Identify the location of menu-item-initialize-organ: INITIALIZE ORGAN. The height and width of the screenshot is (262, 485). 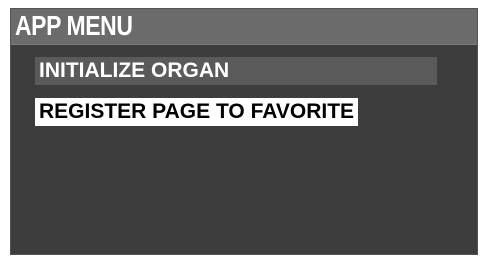
(236, 71).